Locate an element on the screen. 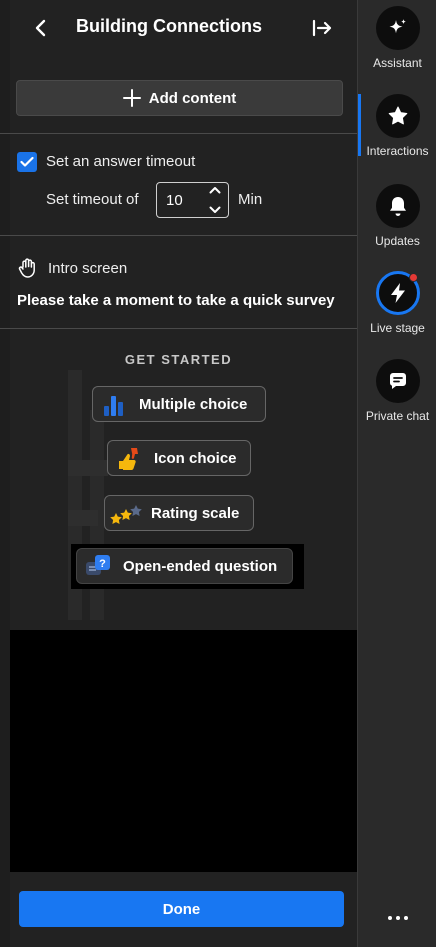 Image resolution: width=436 pixels, height=947 pixels. timeout-prefix-label: Set timeout of is located at coordinates (92, 199).